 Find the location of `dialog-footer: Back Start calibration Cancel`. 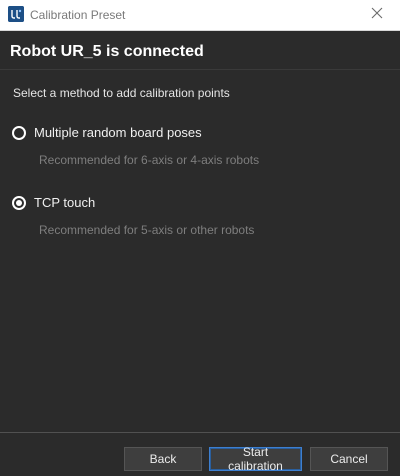

dialog-footer: Back Start calibration Cancel is located at coordinates (200, 454).